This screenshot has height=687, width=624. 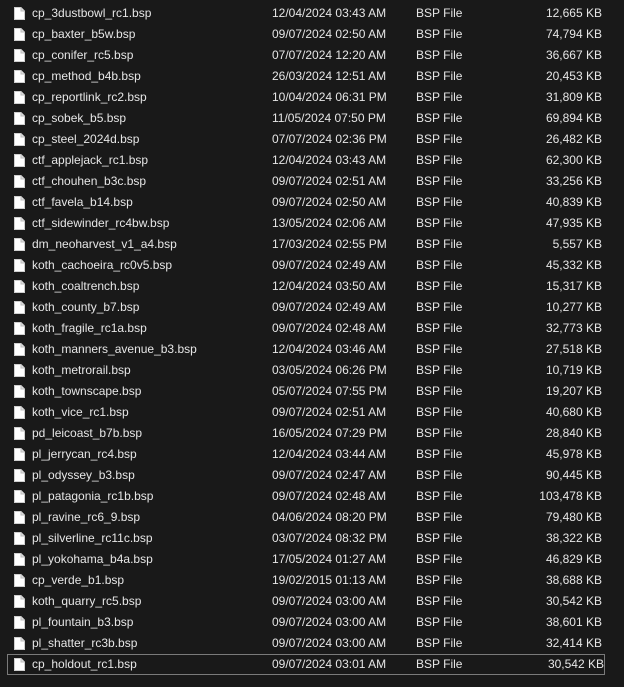 I want to click on file-date-modified: 09/07/2024 02:51 AM, so click(x=329, y=181).